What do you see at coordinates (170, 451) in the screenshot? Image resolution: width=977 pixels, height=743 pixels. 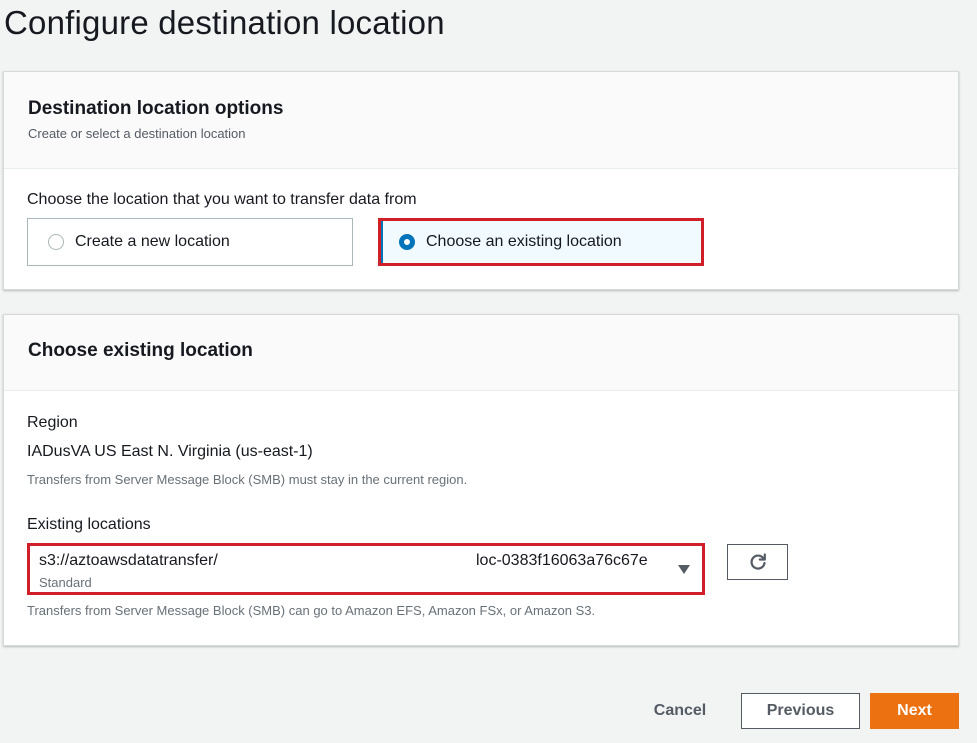 I see `region-value: IADusVA US East N. Virginia (us-east-1)` at bounding box center [170, 451].